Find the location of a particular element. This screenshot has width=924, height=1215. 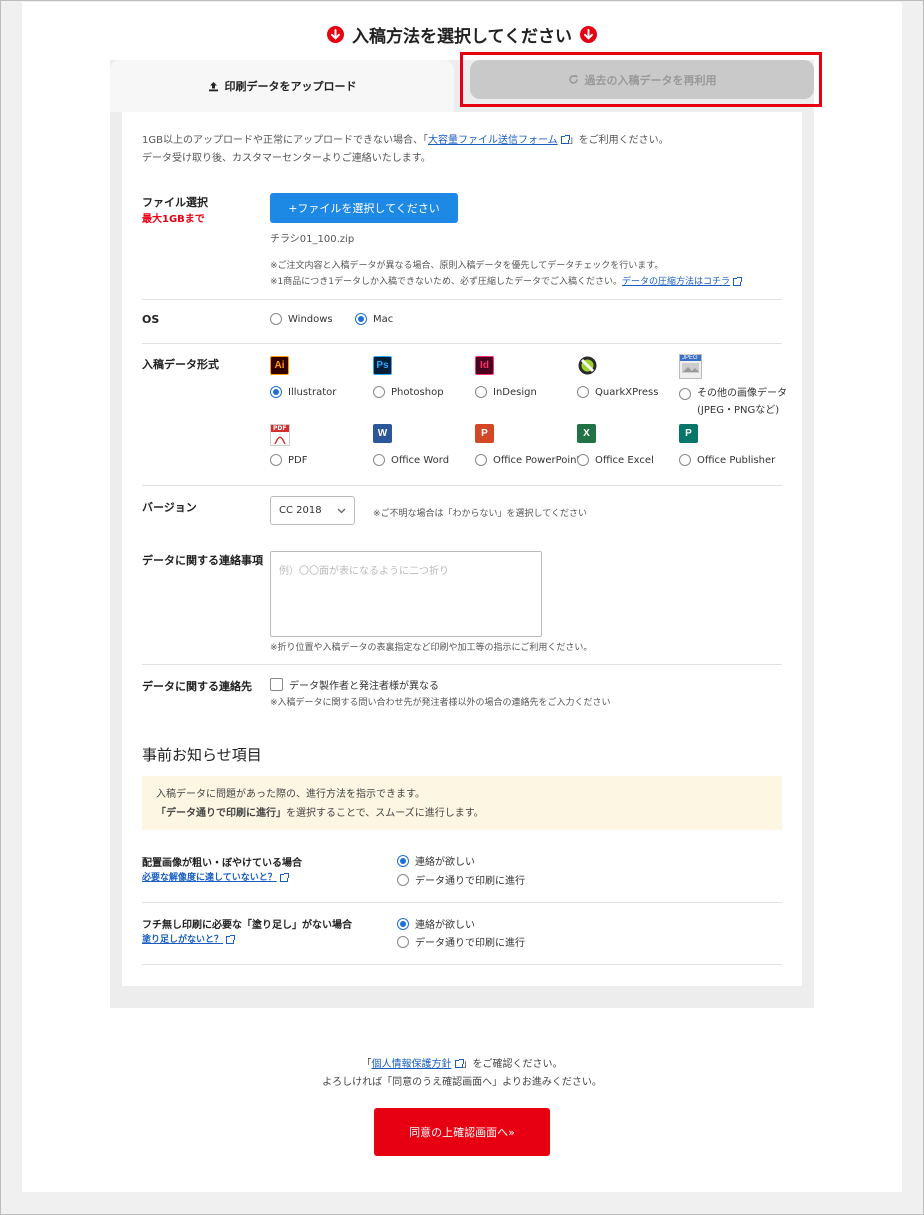

pdf-icon: PDF is located at coordinates (280, 435).